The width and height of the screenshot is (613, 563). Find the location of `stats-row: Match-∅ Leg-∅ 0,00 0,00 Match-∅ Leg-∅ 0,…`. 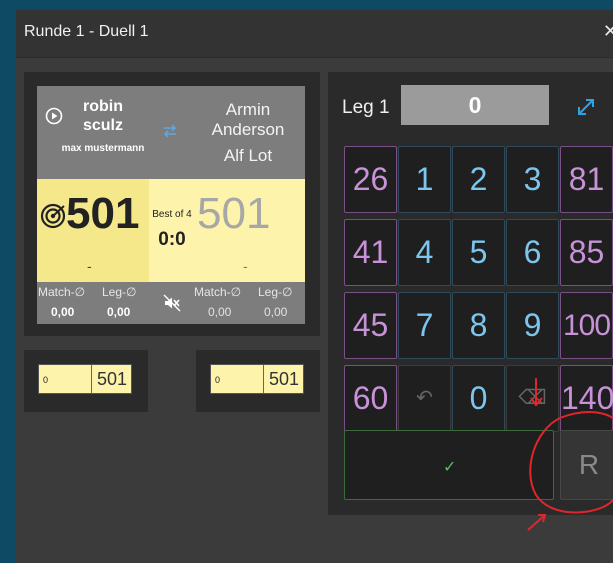

stats-row: Match-∅ Leg-∅ 0,00 0,00 Match-∅ Leg-∅ 0,… is located at coordinates (171, 303).